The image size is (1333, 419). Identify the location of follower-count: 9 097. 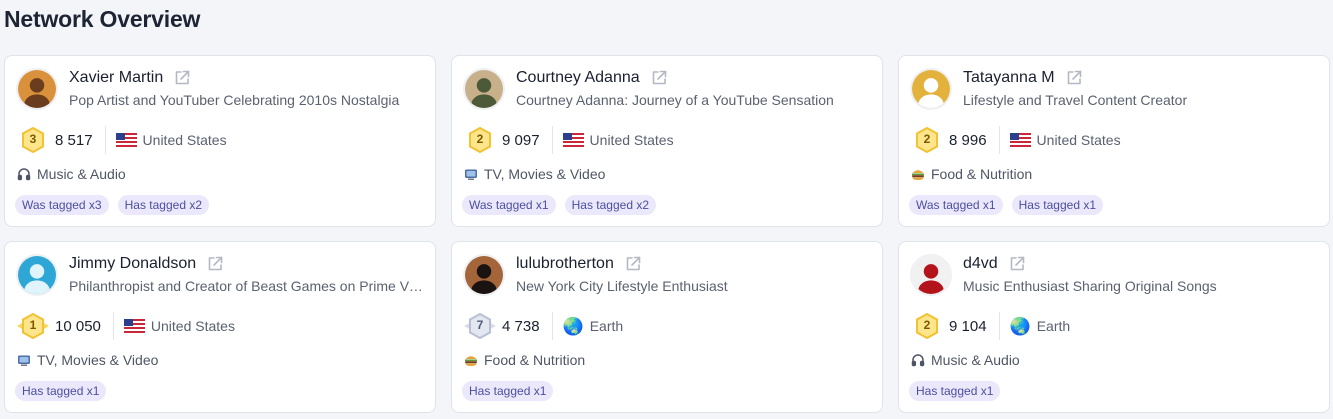
(521, 140).